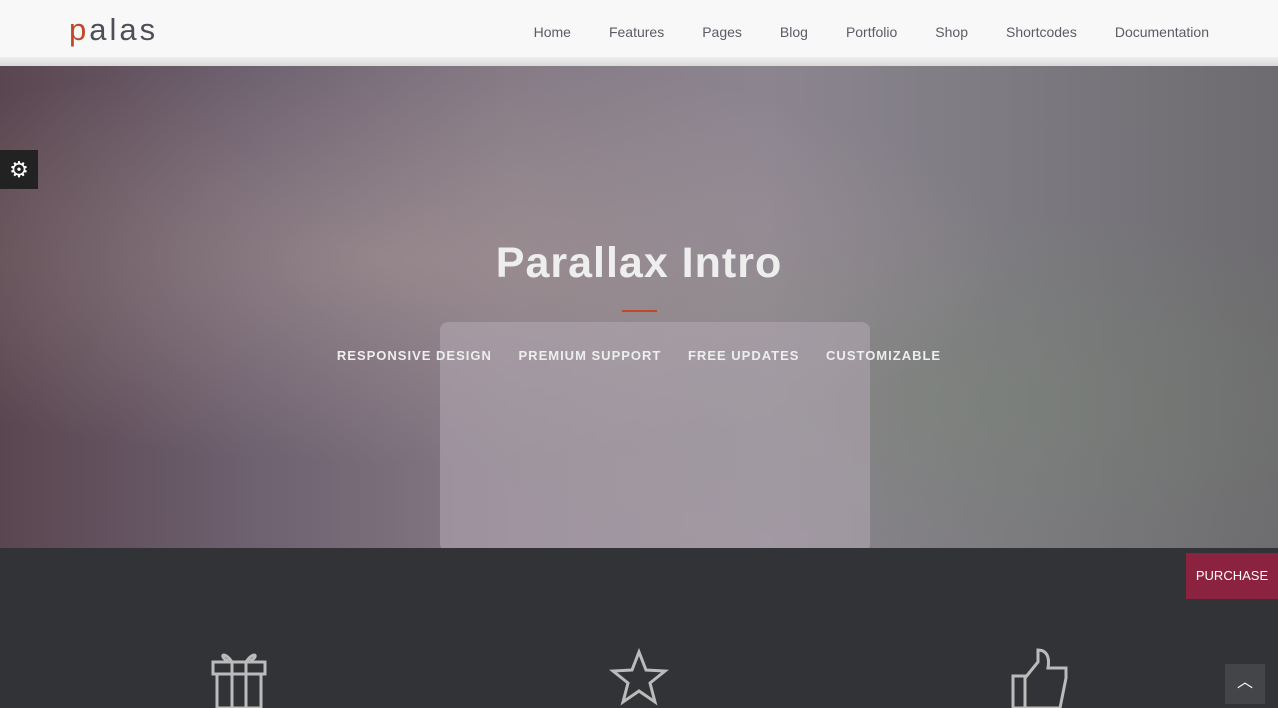  What do you see at coordinates (884, 355) in the screenshot?
I see `feature-item: CUSTOMIZABLE` at bounding box center [884, 355].